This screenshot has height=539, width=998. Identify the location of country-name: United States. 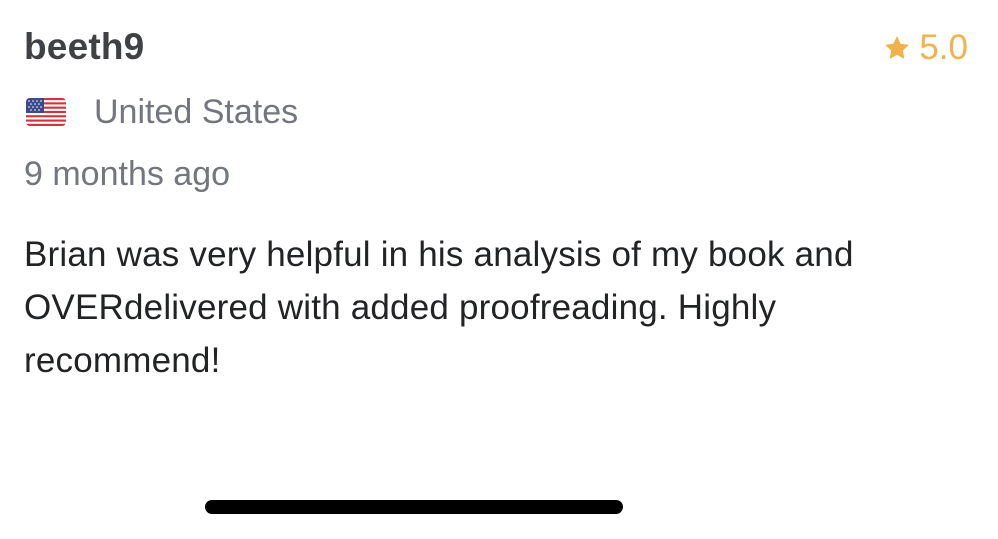
(196, 112).